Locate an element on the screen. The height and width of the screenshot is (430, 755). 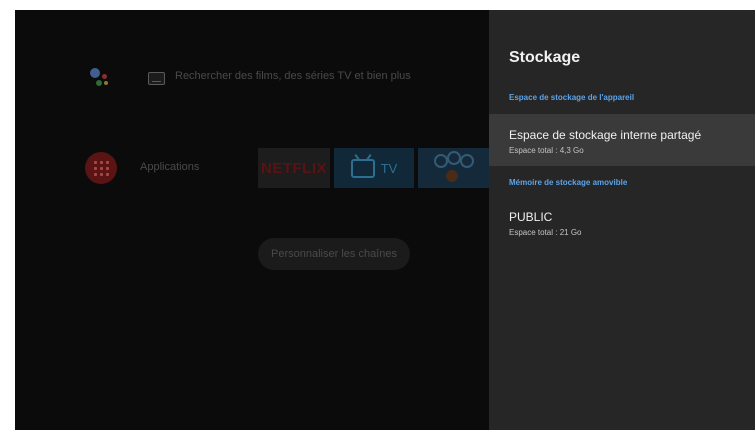
device-storage-section-header: Espace de stockage de l'appareil is located at coordinates (572, 97).